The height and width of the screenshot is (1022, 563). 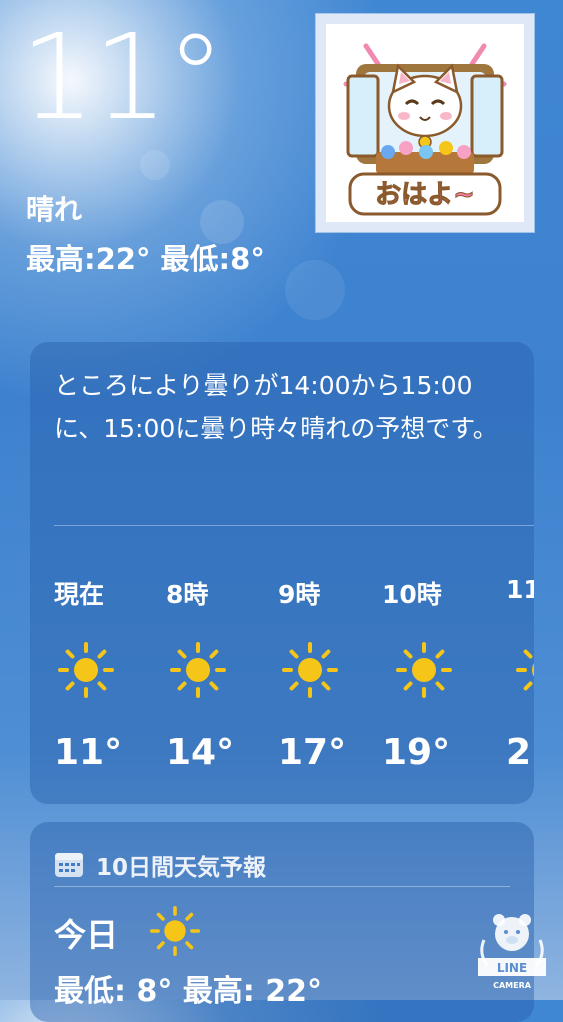 I want to click on today-temperature-range: 最低: 8° 最高: 22°, so click(x=188, y=991).